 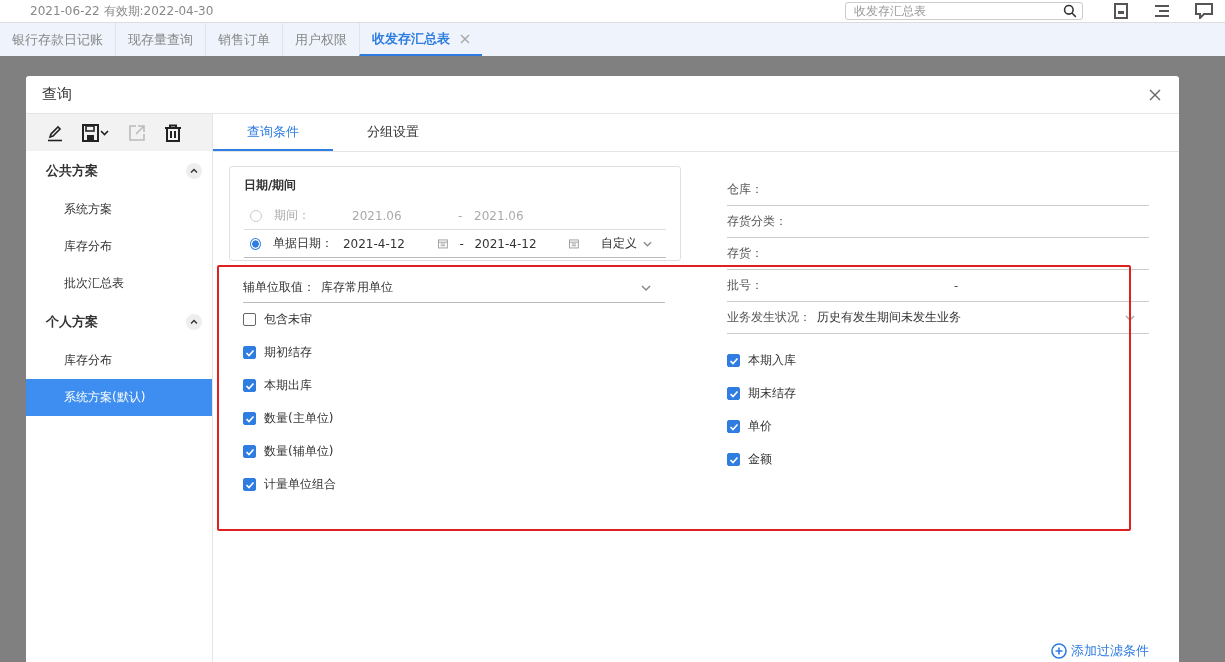 What do you see at coordinates (971, 317) in the screenshot?
I see `status-select: 历史有发生期间未发生业务` at bounding box center [971, 317].